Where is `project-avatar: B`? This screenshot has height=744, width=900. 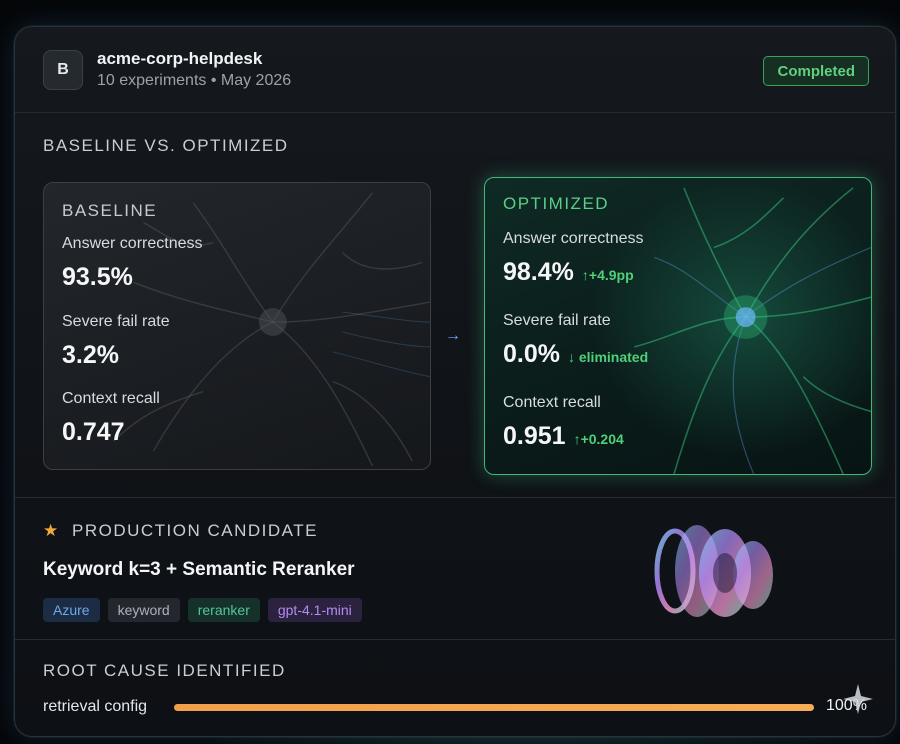
project-avatar: B is located at coordinates (63, 70).